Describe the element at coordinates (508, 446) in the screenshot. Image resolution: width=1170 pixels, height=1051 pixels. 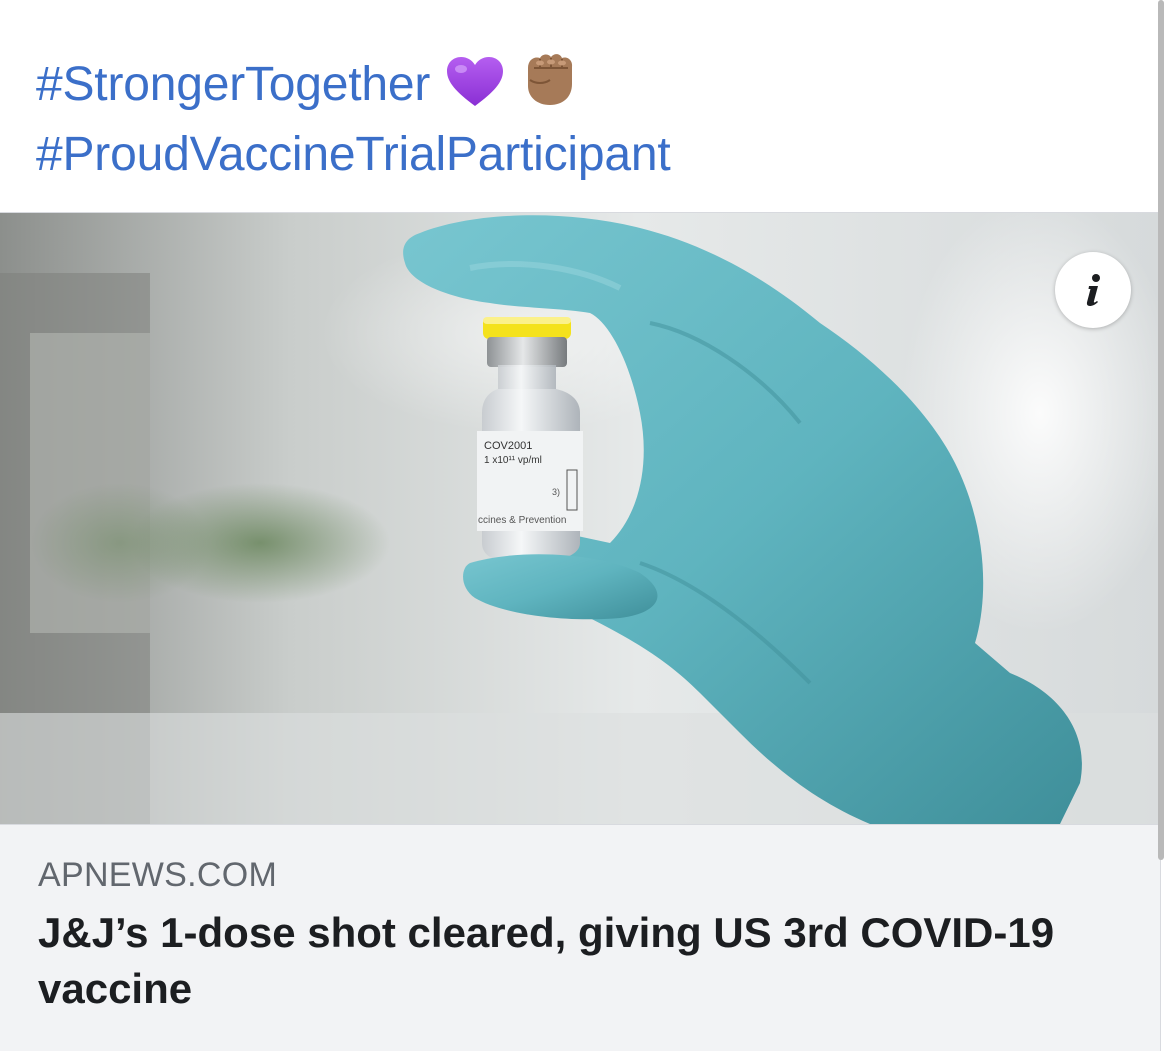
I see `vial-label-line-1: COV2001` at that location.